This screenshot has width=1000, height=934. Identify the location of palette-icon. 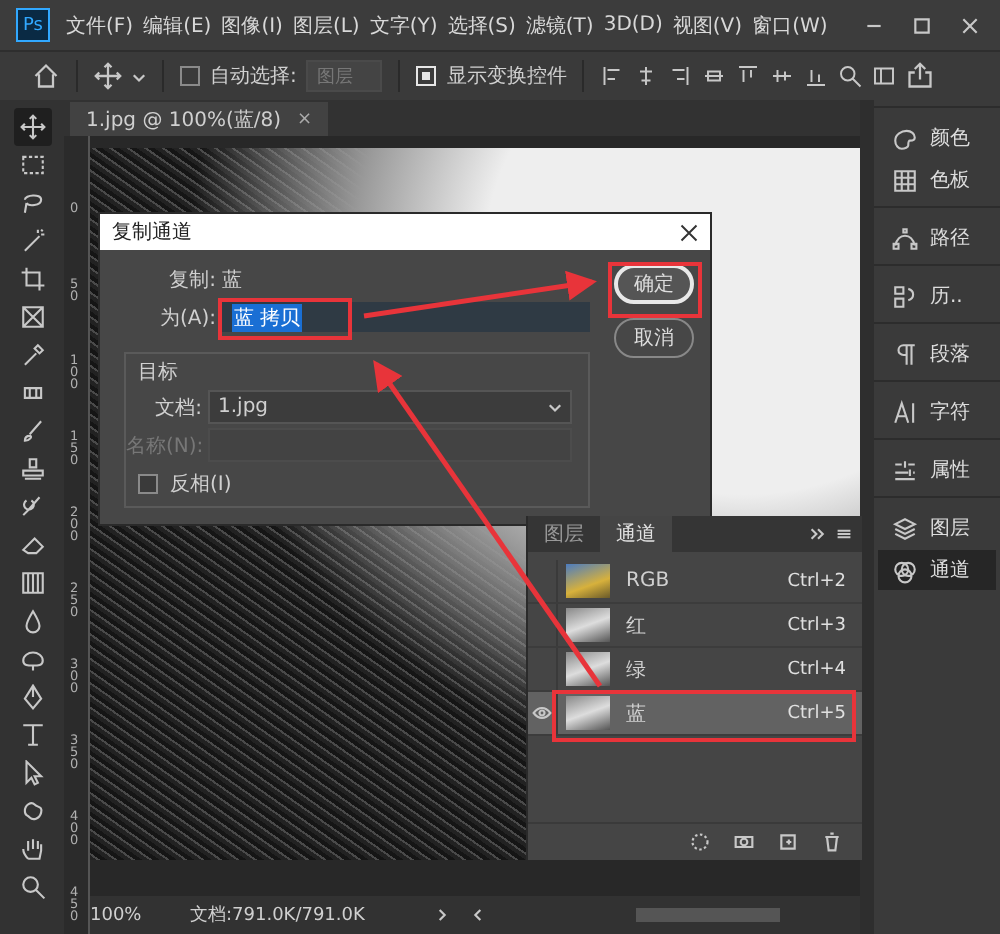
(905, 138).